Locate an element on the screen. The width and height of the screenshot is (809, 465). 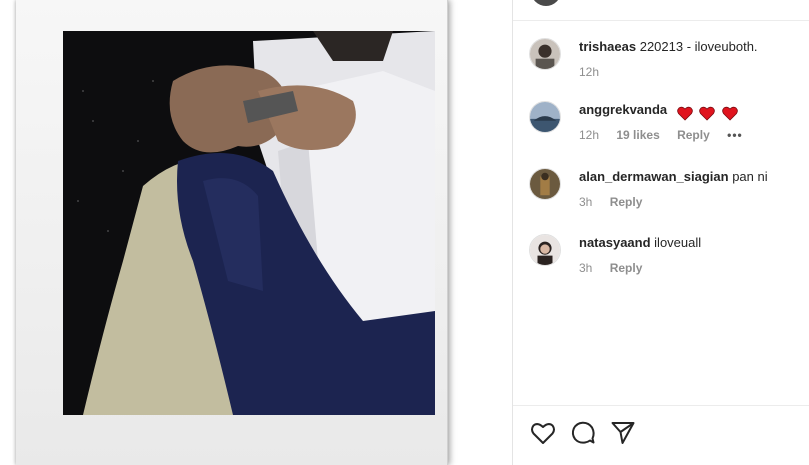
comment-bubble-icon is located at coordinates (583, 432).